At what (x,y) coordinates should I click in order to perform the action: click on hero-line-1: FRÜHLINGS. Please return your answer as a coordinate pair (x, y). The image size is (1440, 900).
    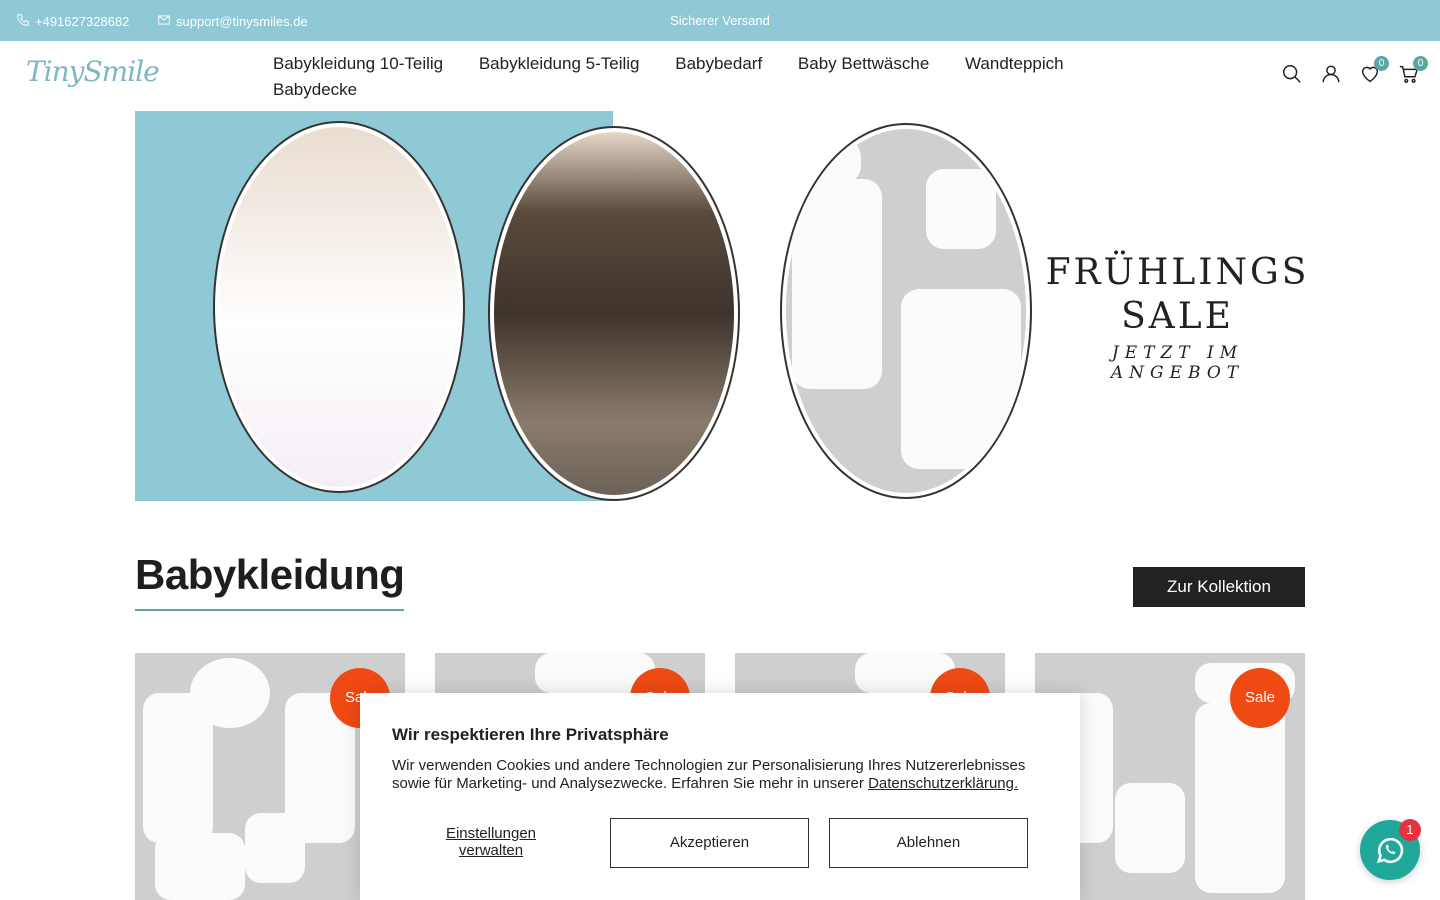
    Looking at the image, I should click on (1175, 272).